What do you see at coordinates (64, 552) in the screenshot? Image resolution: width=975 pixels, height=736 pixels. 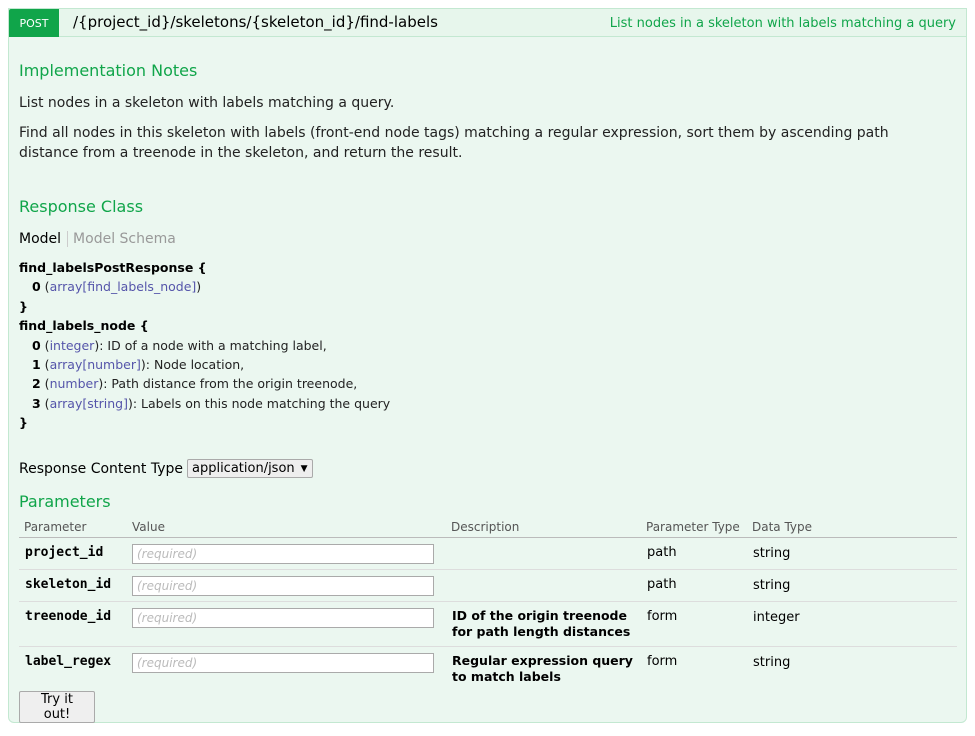 I see `param-name: project_id` at bounding box center [64, 552].